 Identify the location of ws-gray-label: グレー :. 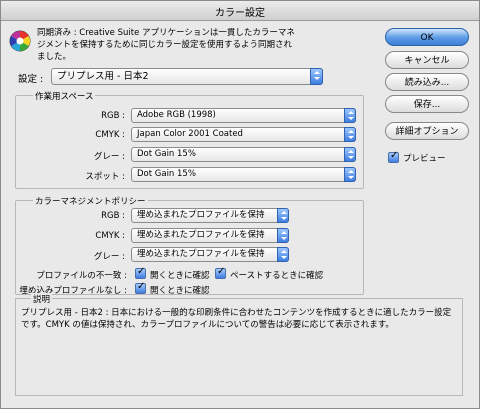
(109, 157).